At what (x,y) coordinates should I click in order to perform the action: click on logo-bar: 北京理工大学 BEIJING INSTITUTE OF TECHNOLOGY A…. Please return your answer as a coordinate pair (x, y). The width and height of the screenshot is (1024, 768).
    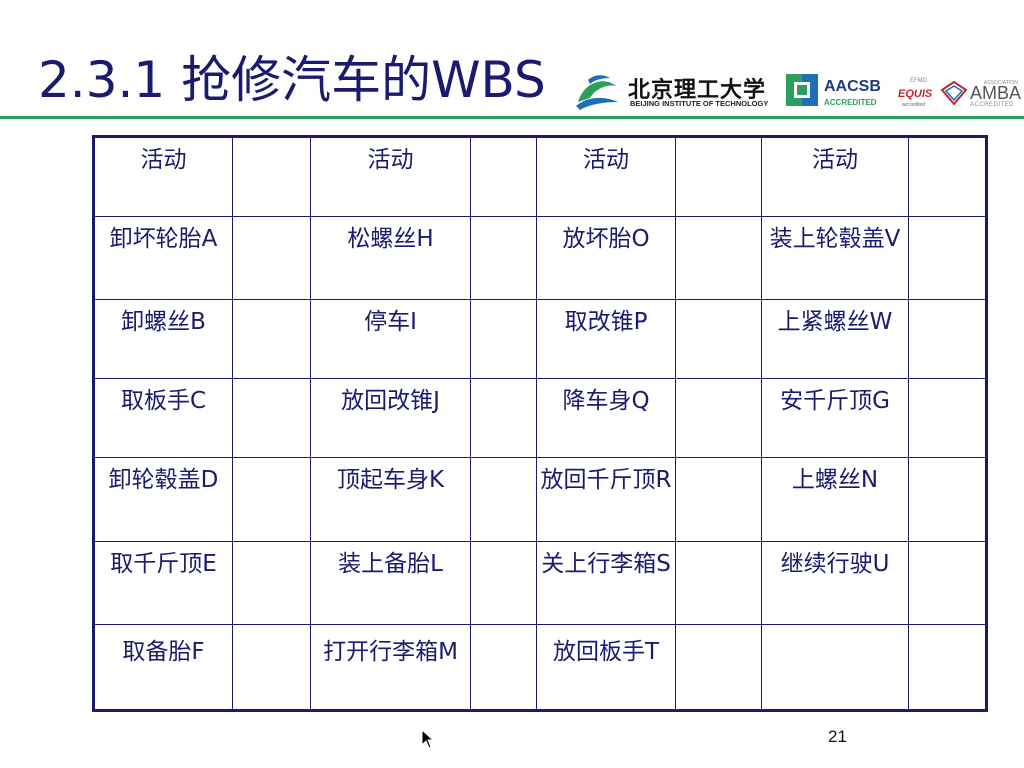
    Looking at the image, I should click on (798, 91).